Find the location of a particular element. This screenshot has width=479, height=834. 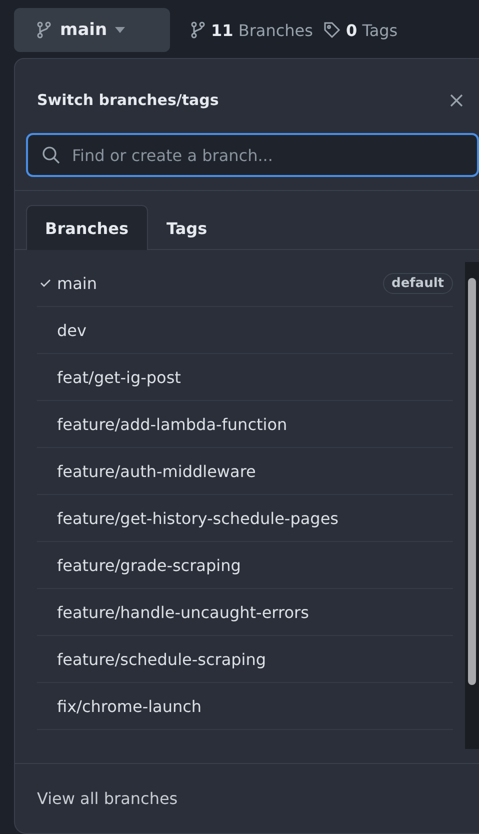

search-icon is located at coordinates (51, 155).